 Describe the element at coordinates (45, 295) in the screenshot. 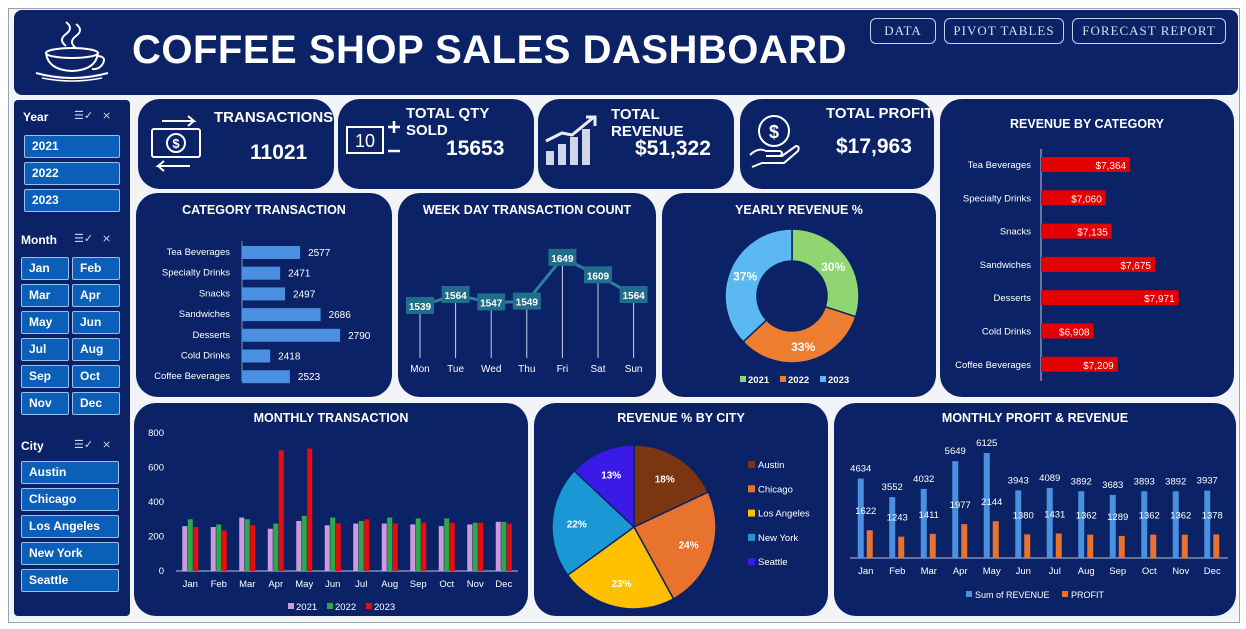

I see `month-item-mar: Mar` at that location.